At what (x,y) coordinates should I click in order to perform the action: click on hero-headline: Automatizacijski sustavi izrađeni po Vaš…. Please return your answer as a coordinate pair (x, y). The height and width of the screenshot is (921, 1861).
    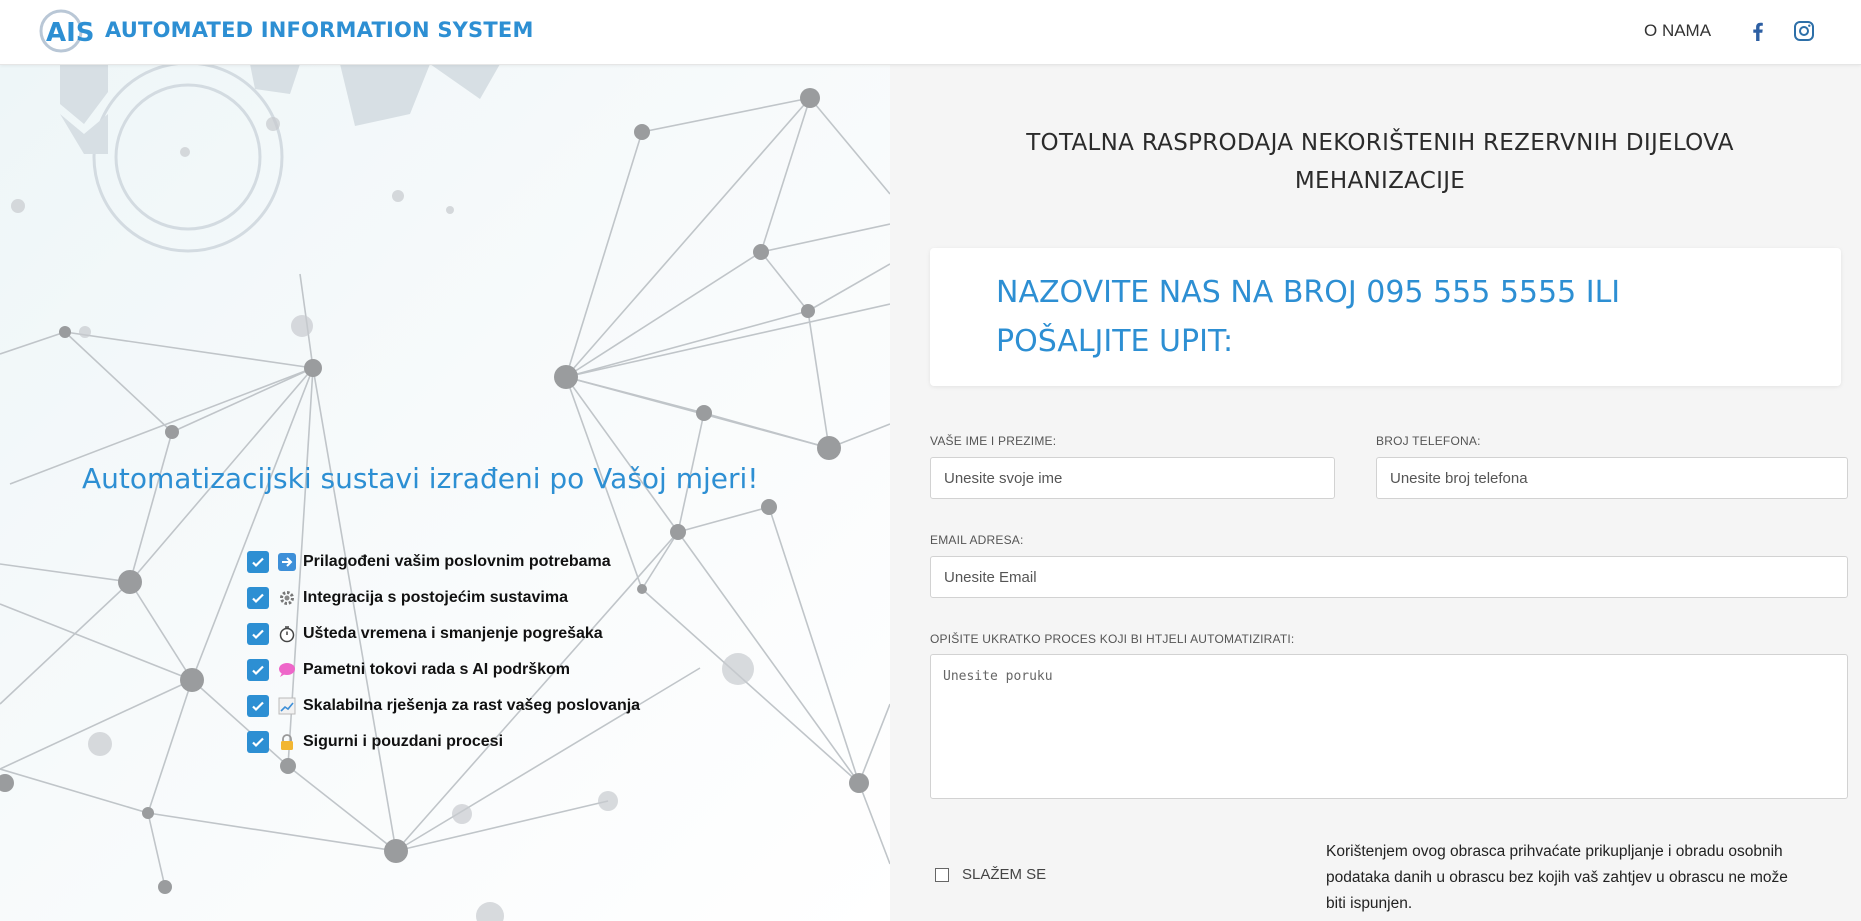
    Looking at the image, I should click on (420, 478).